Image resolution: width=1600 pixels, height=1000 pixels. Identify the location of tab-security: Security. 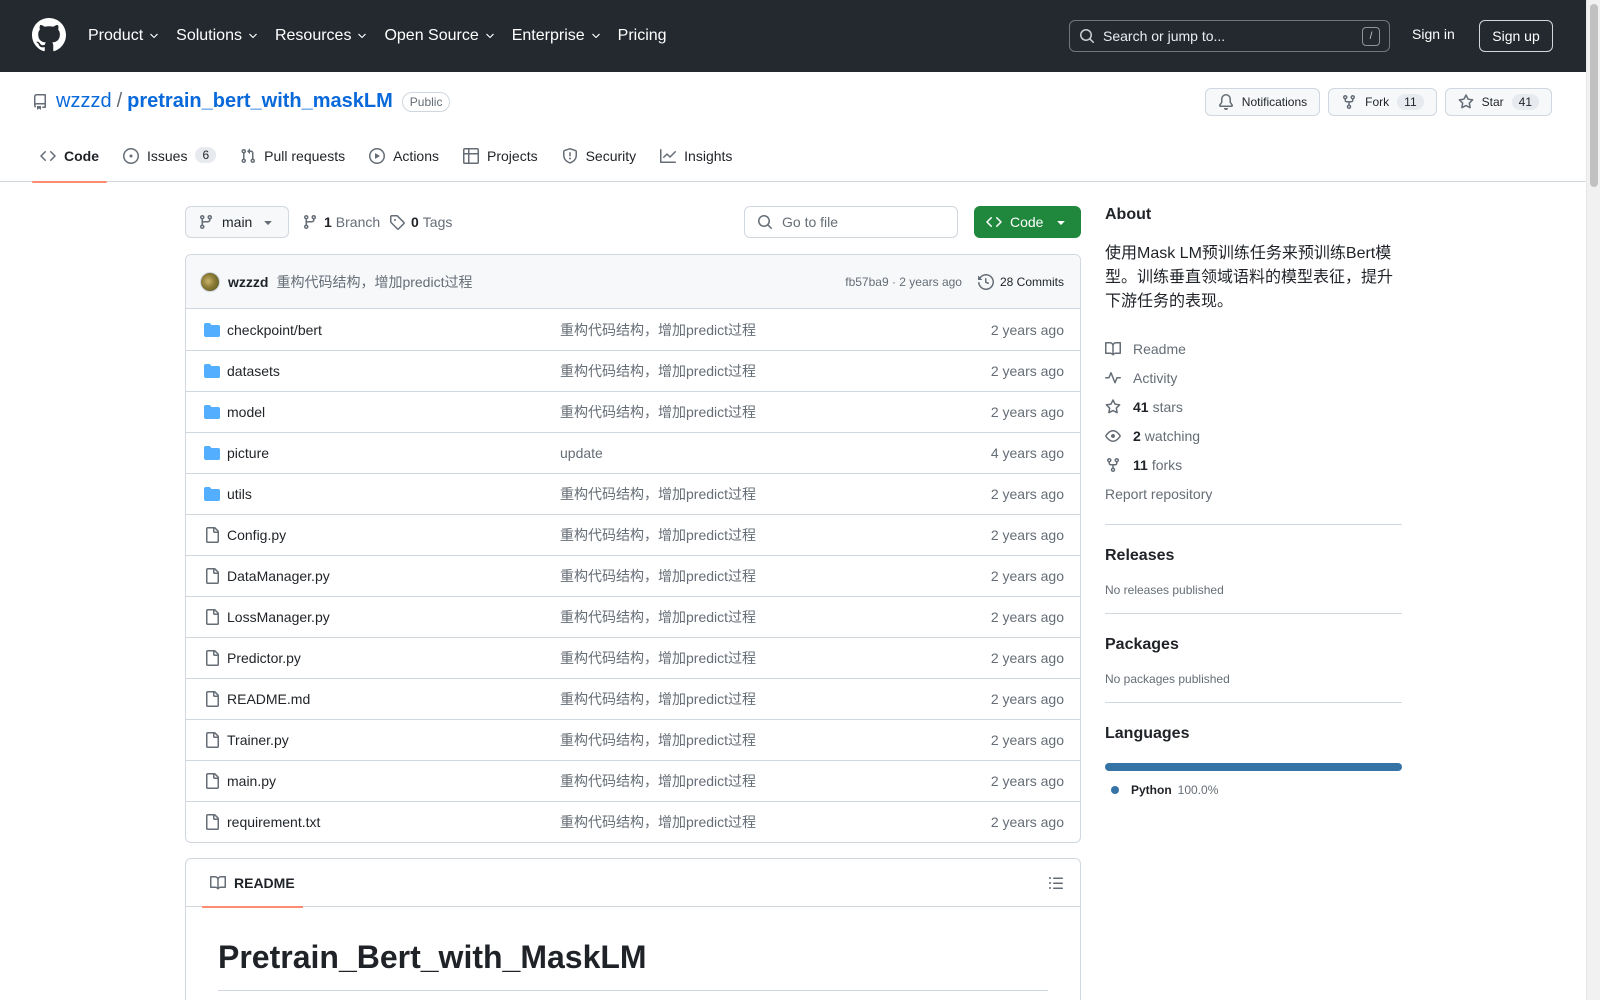
(599, 161).